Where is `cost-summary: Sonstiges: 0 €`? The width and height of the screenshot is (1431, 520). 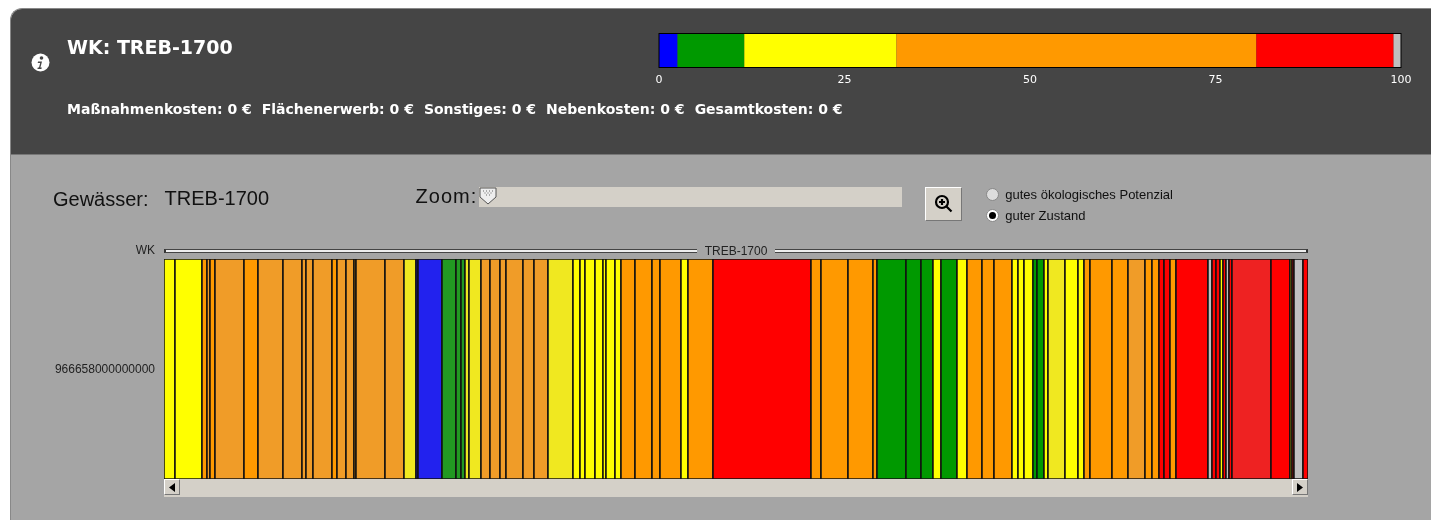 cost-summary: Sonstiges: 0 € is located at coordinates (480, 109).